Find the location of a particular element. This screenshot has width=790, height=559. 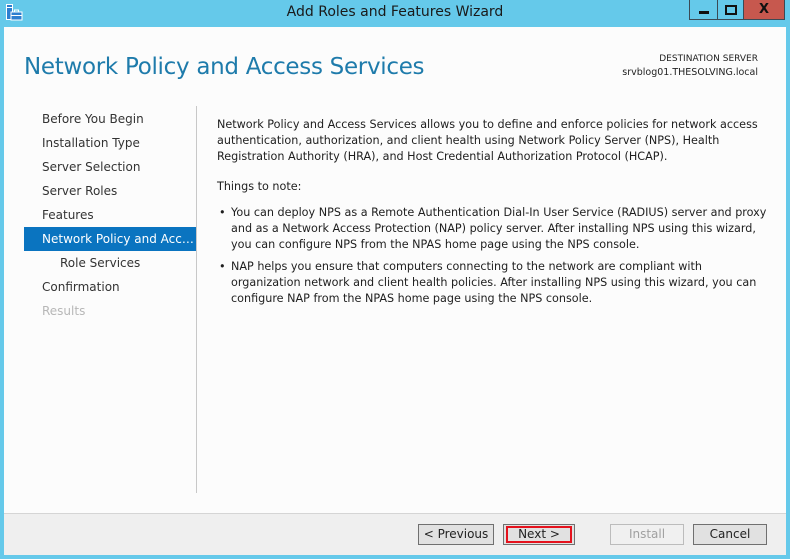

notes-title: Things to note: is located at coordinates (259, 186).